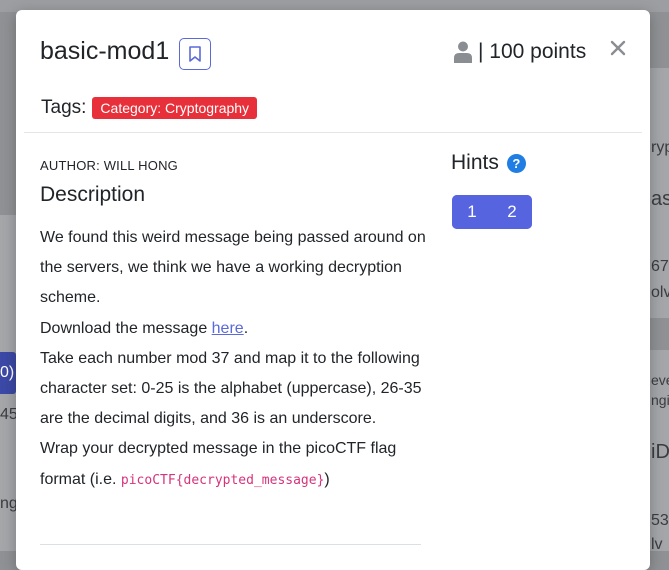  I want to click on description-text: ., so click(246, 328).